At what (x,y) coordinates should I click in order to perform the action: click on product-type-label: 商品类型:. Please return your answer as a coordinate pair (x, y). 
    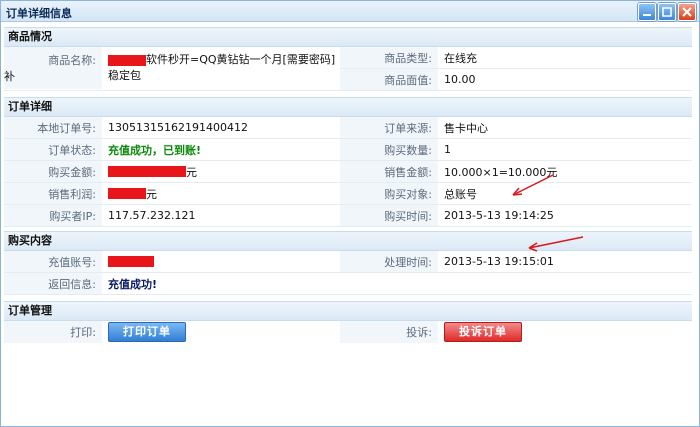
    Looking at the image, I should click on (389, 57).